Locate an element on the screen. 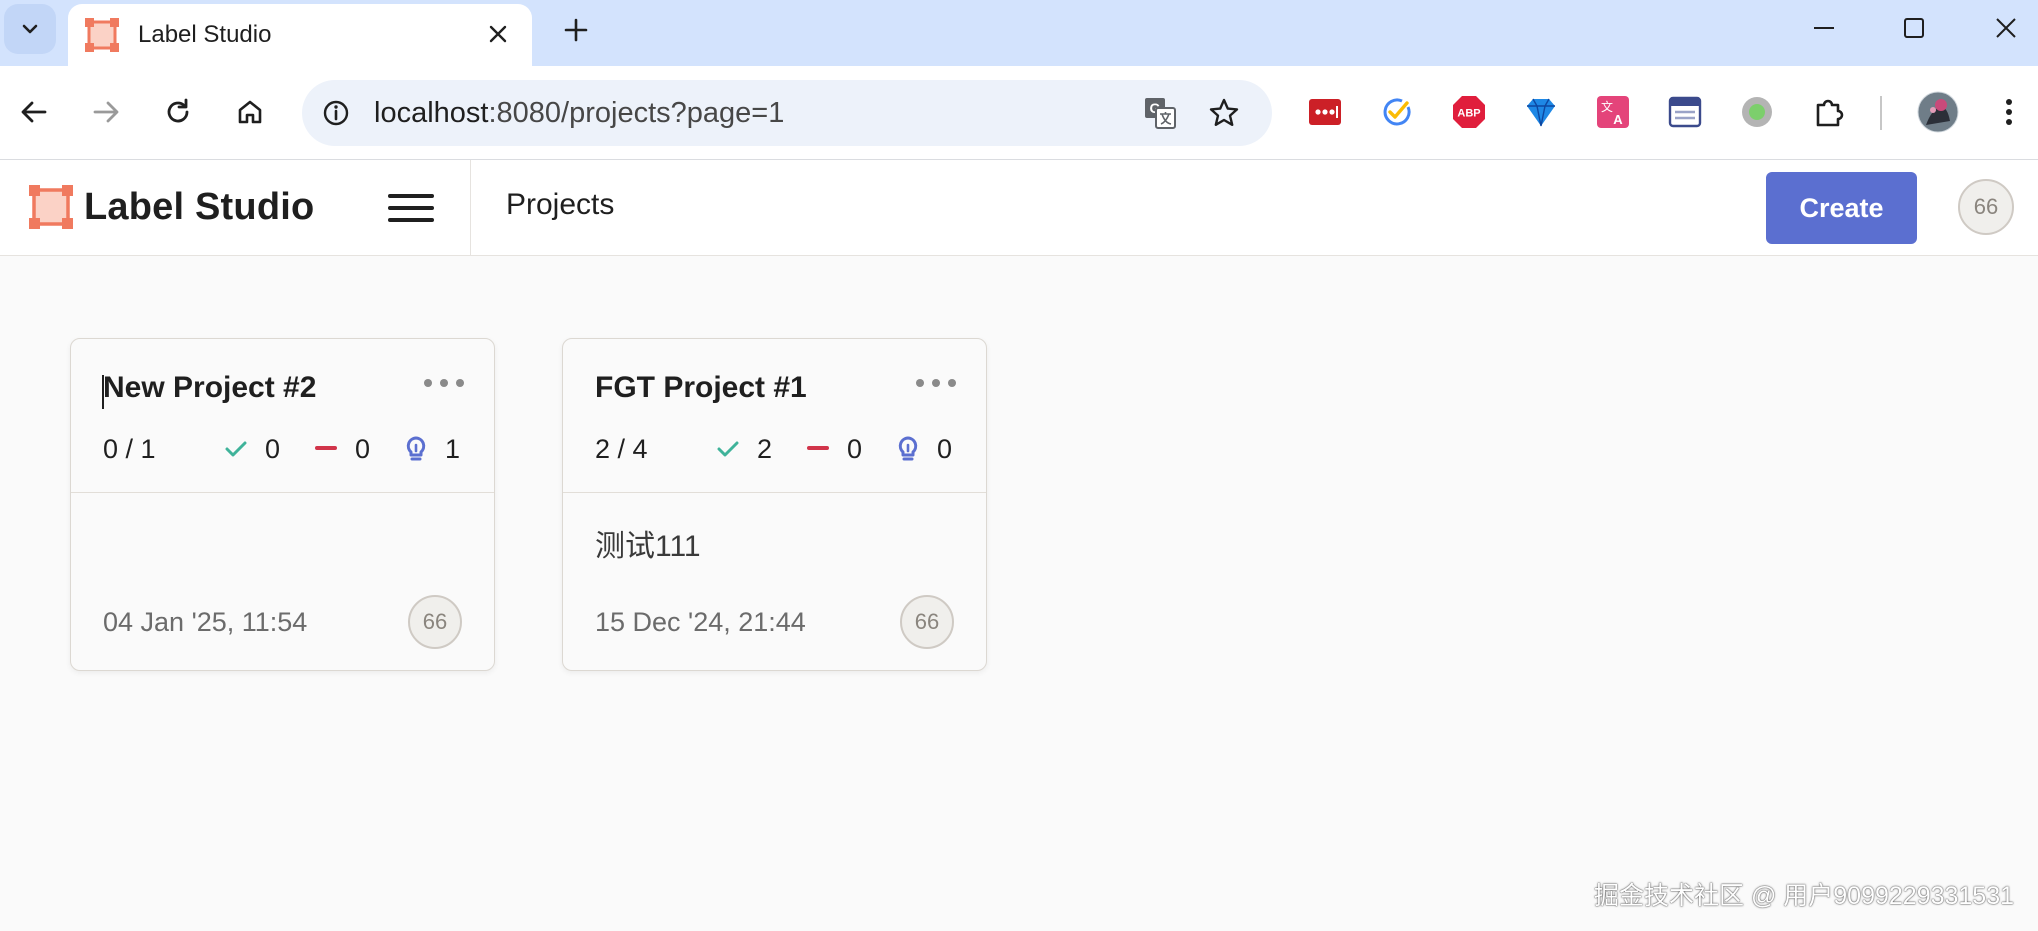  profile-avatar-icon is located at coordinates (1938, 112).